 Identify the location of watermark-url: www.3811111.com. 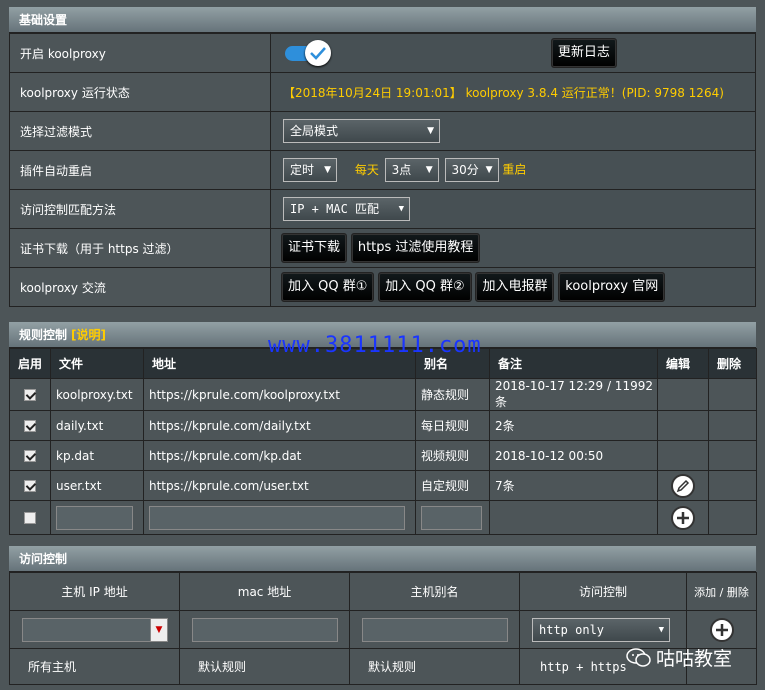
(375, 345).